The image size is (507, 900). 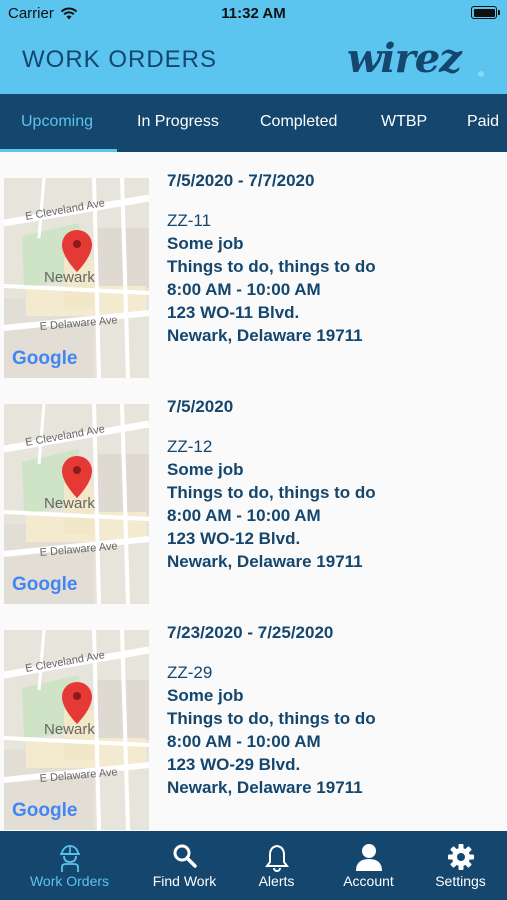 I want to click on page-title: WORK ORDERS, so click(x=120, y=59).